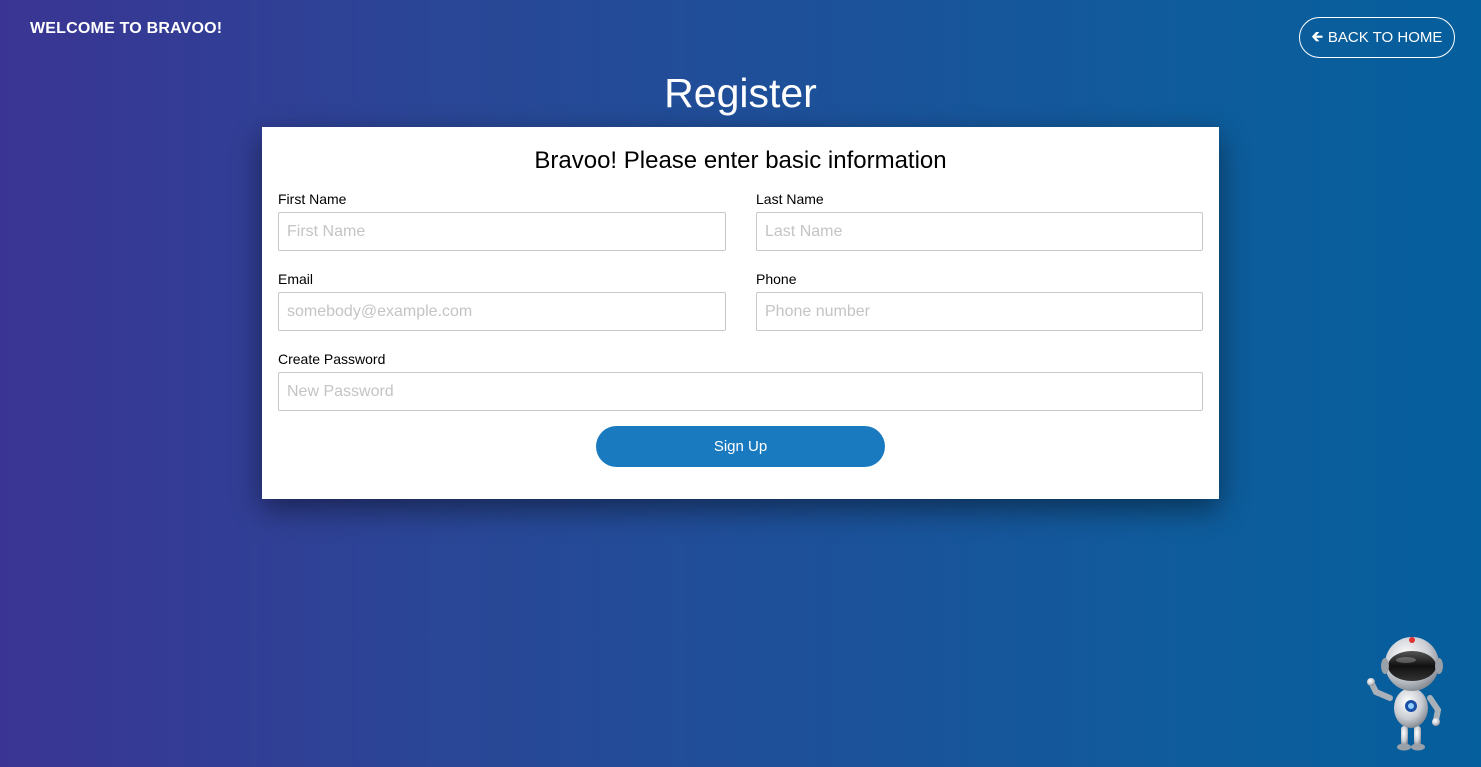  What do you see at coordinates (790, 199) in the screenshot?
I see `last-name-label: Last Name` at bounding box center [790, 199].